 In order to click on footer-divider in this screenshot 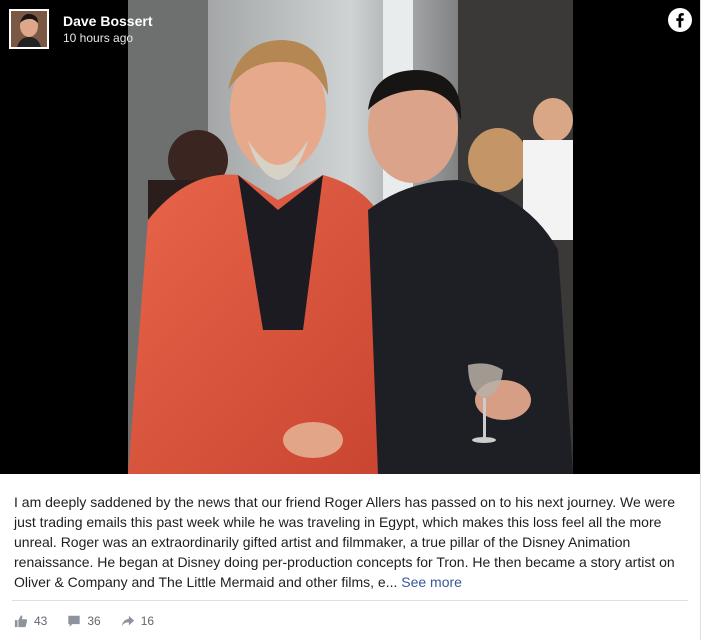, I will do `click(350, 600)`.